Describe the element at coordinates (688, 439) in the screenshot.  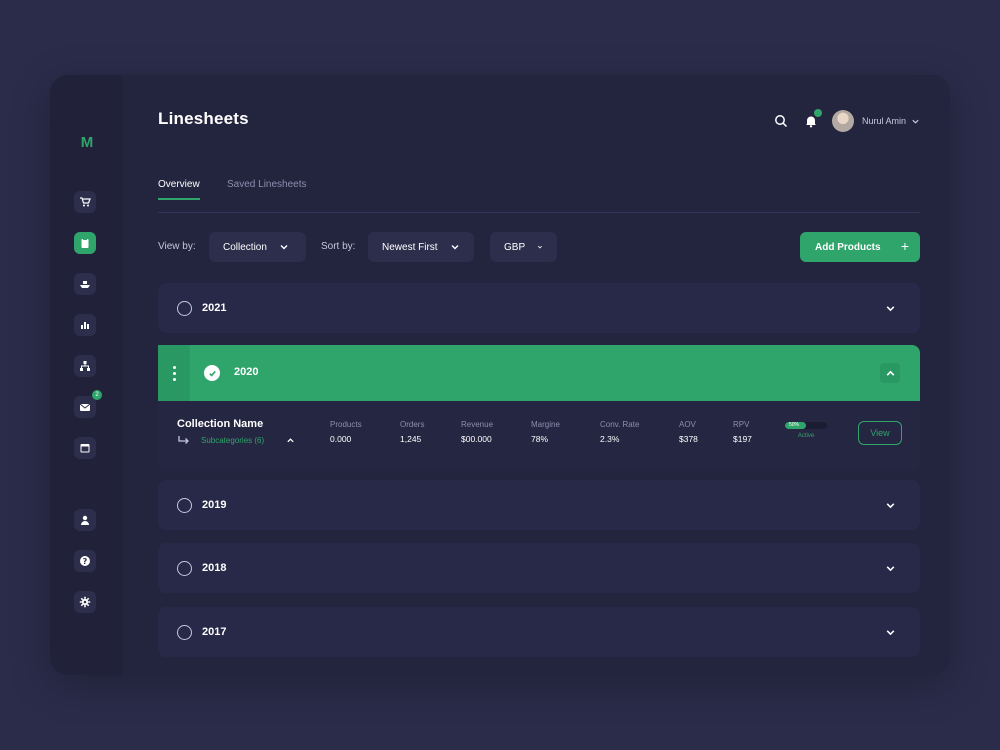
I see `metric-value: $378` at that location.